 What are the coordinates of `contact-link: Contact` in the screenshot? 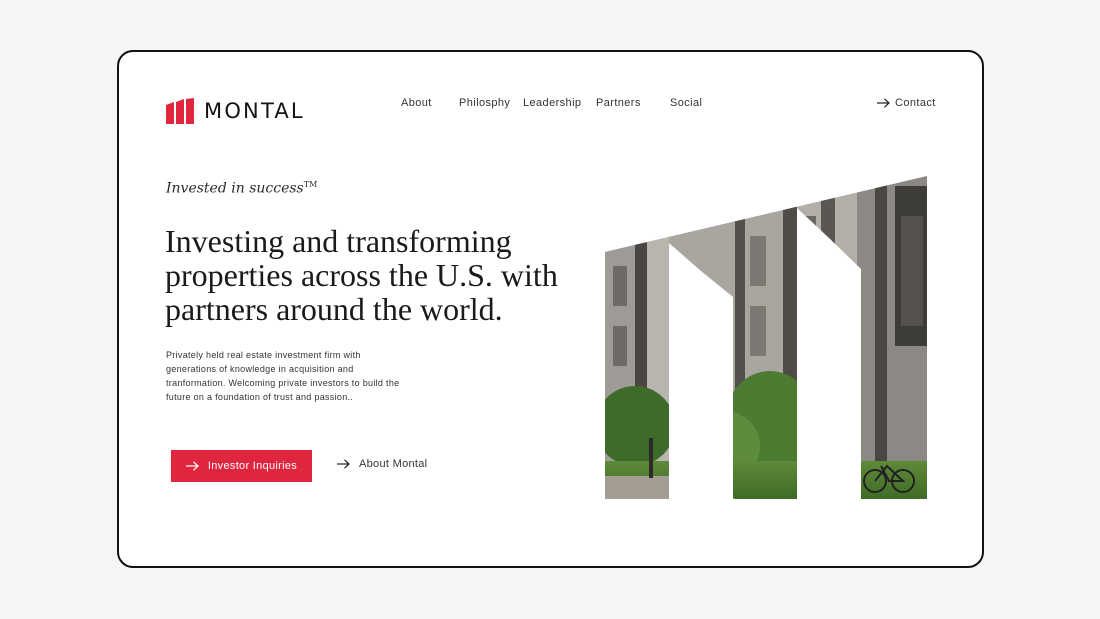 It's located at (906, 103).